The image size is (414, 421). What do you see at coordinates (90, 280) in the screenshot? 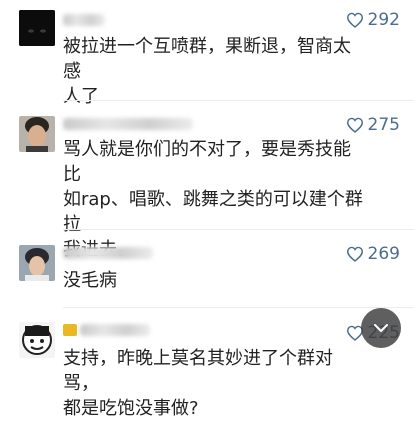
I see `comment-text: 没毛病` at bounding box center [90, 280].